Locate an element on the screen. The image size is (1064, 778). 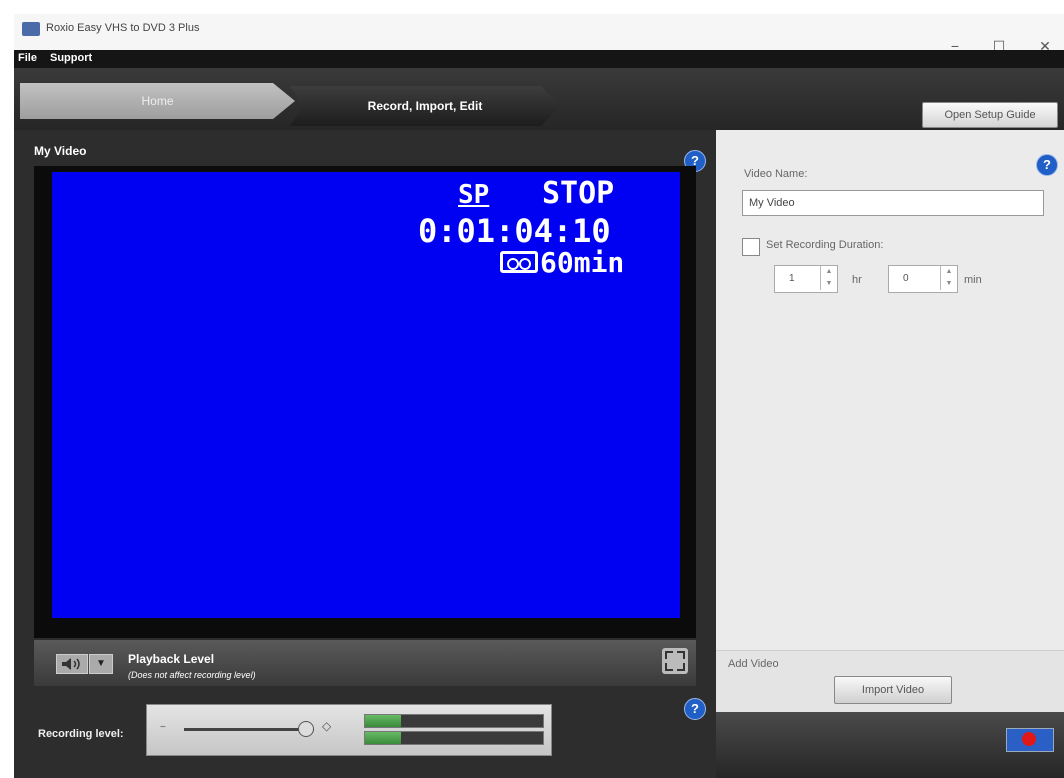
recording-level-slider-handle is located at coordinates (305, 729).